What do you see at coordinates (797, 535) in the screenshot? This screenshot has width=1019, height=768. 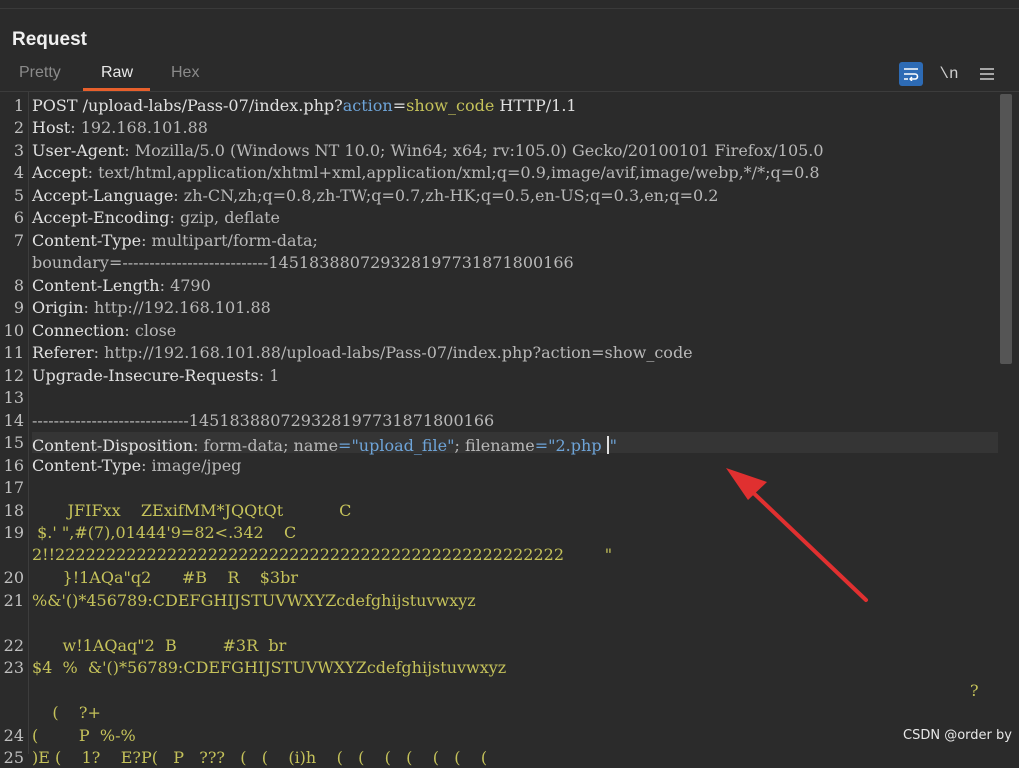 I see `red-annotation-arrow-icon` at bounding box center [797, 535].